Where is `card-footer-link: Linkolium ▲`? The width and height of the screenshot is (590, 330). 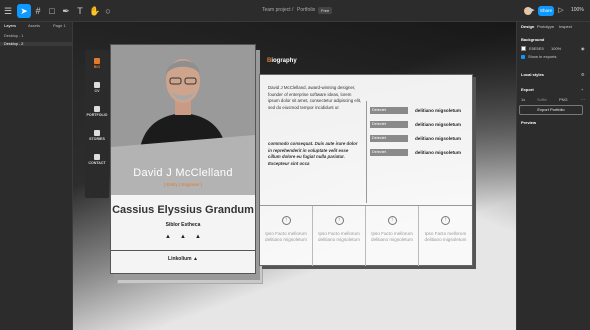 card-footer-link: Linkolium ▲ is located at coordinates (183, 259).